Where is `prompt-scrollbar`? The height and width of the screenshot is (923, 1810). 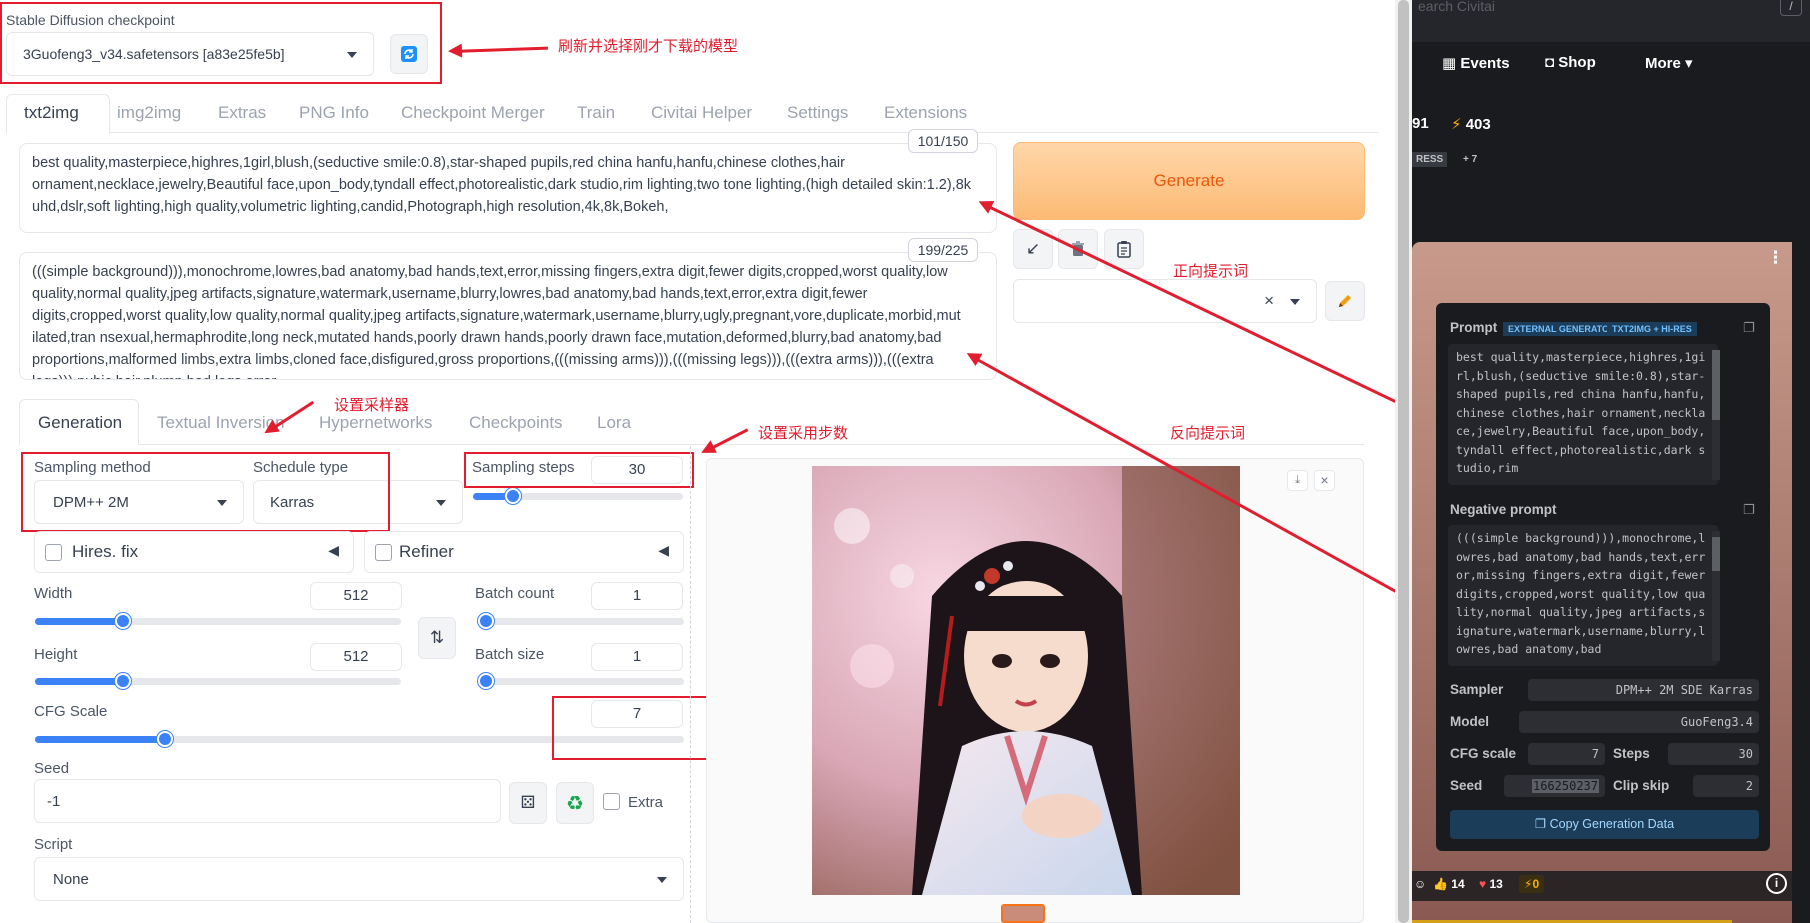
prompt-scrollbar is located at coordinates (1716, 415).